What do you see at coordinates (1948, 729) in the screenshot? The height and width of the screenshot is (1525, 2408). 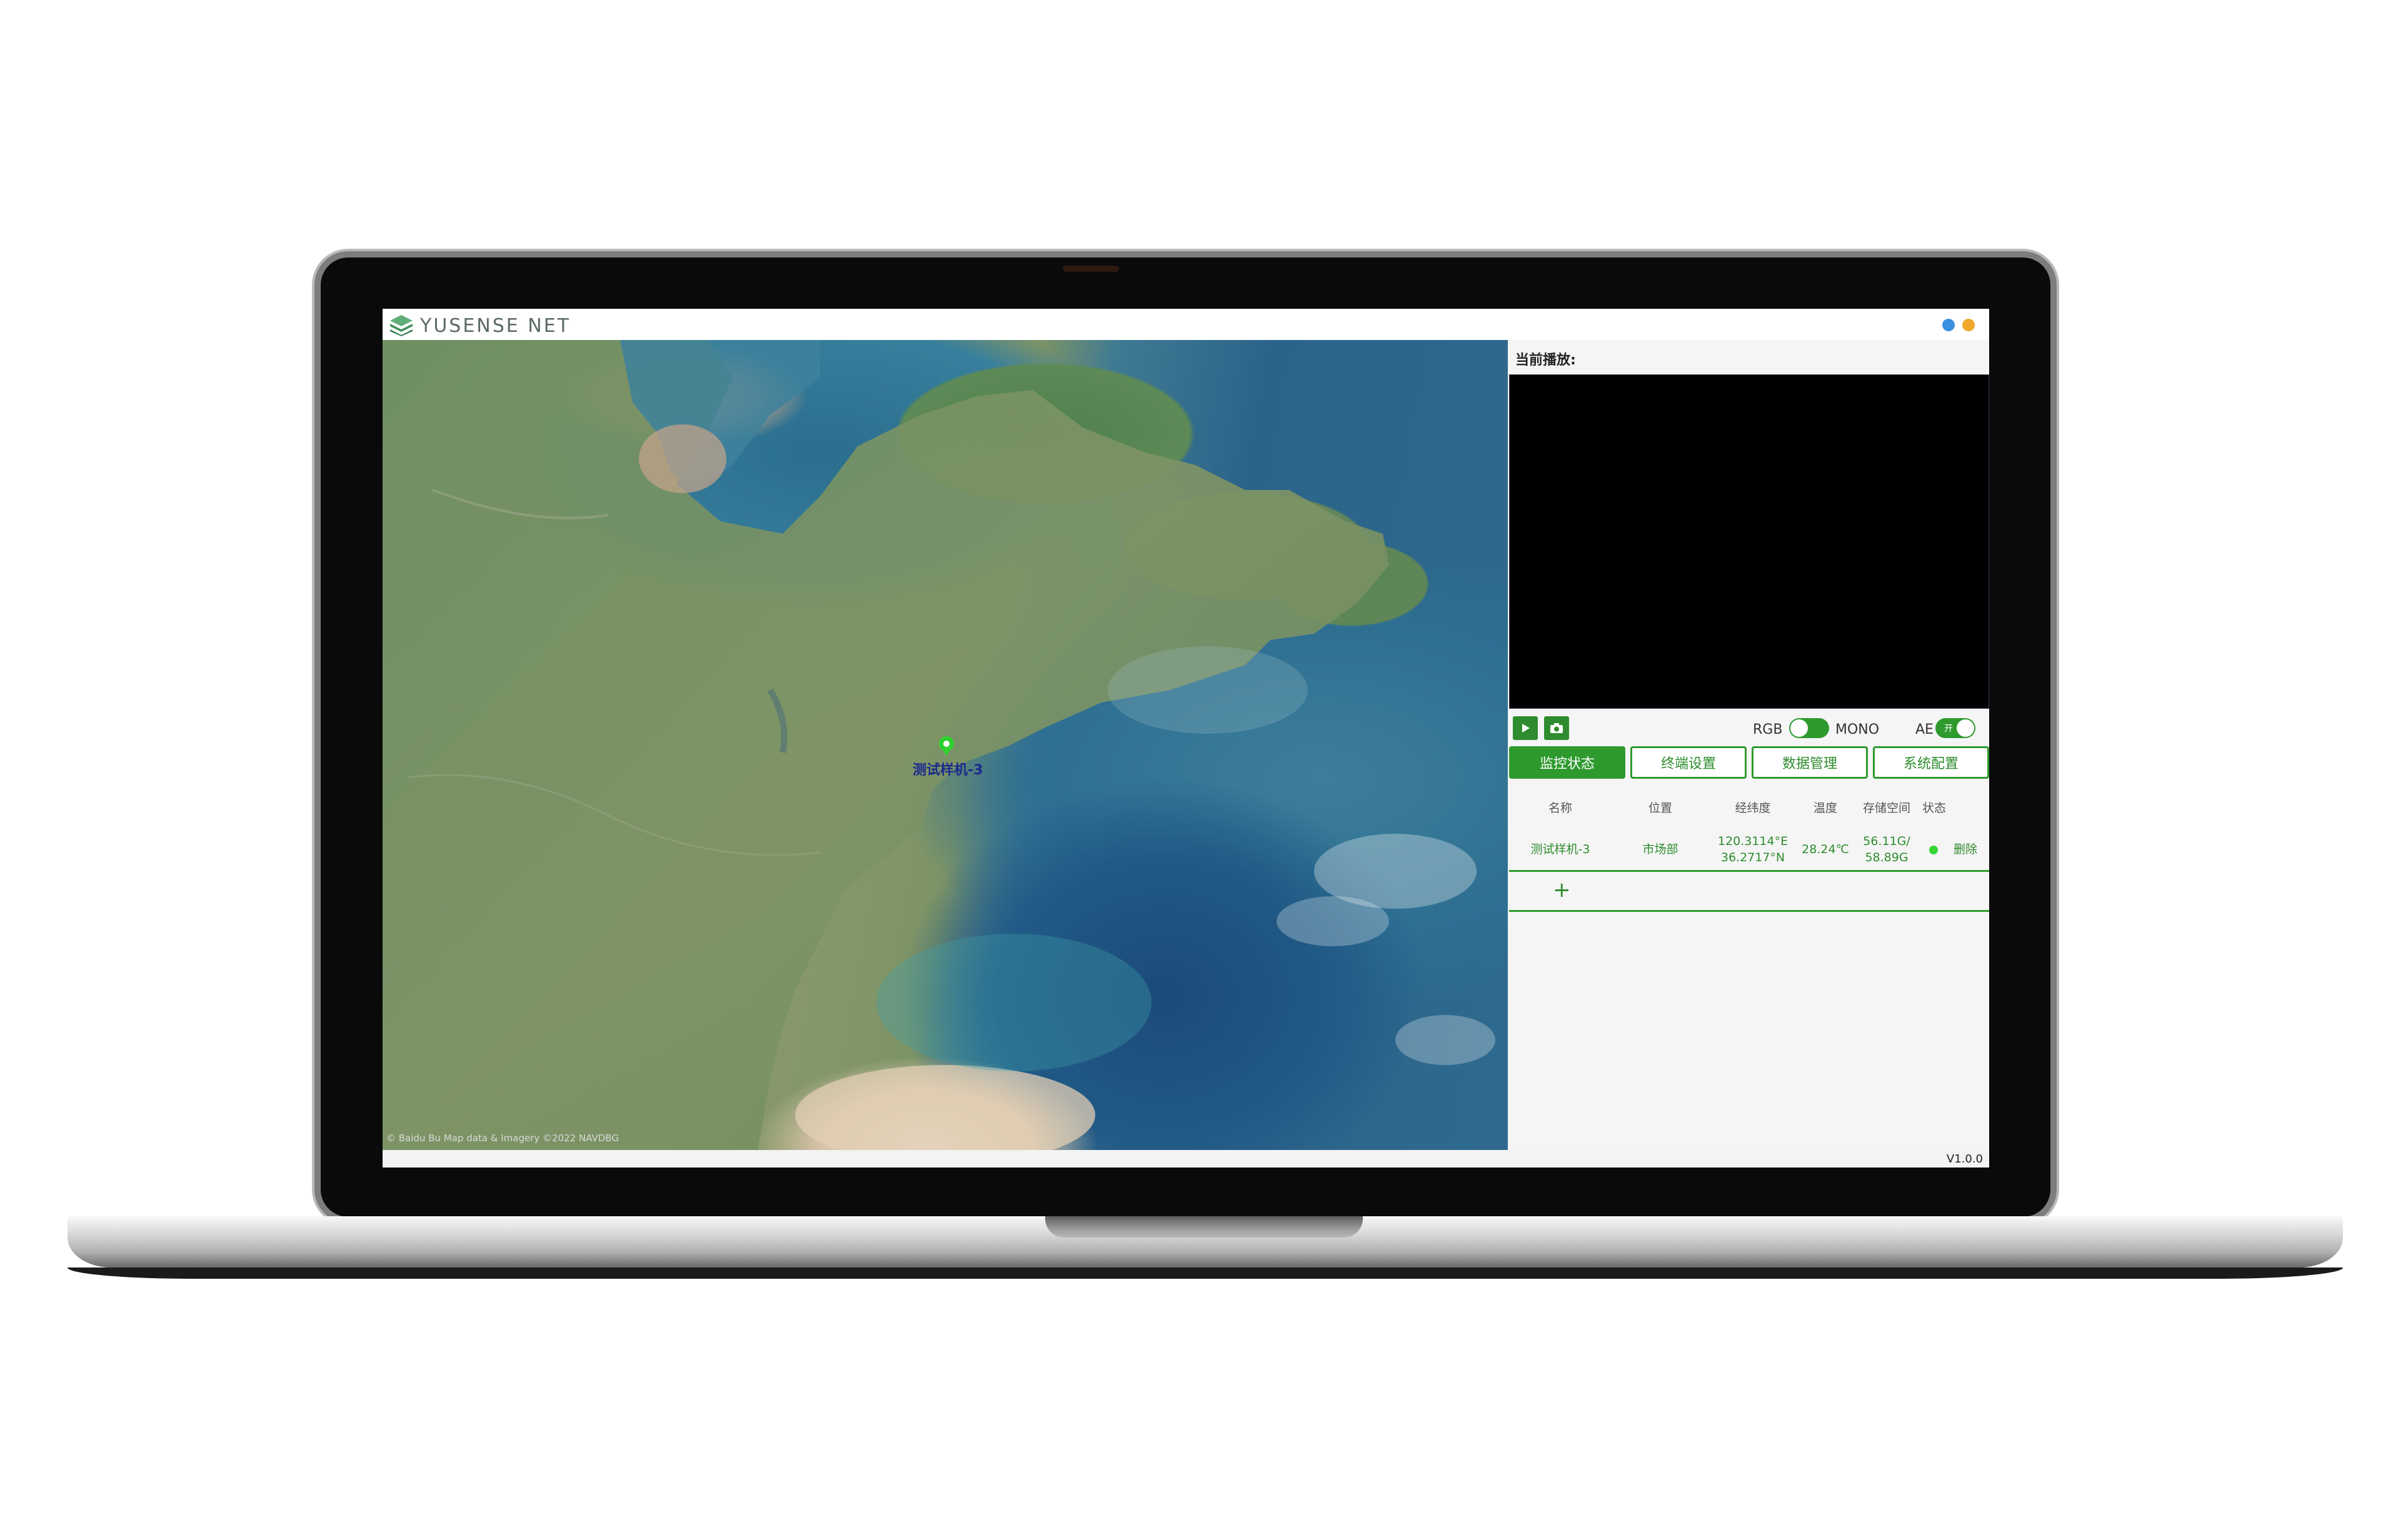 I see `ae-toggle-text: 开` at bounding box center [1948, 729].